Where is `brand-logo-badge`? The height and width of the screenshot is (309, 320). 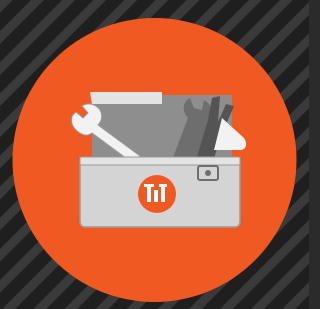 brand-logo-badge is located at coordinates (157, 194).